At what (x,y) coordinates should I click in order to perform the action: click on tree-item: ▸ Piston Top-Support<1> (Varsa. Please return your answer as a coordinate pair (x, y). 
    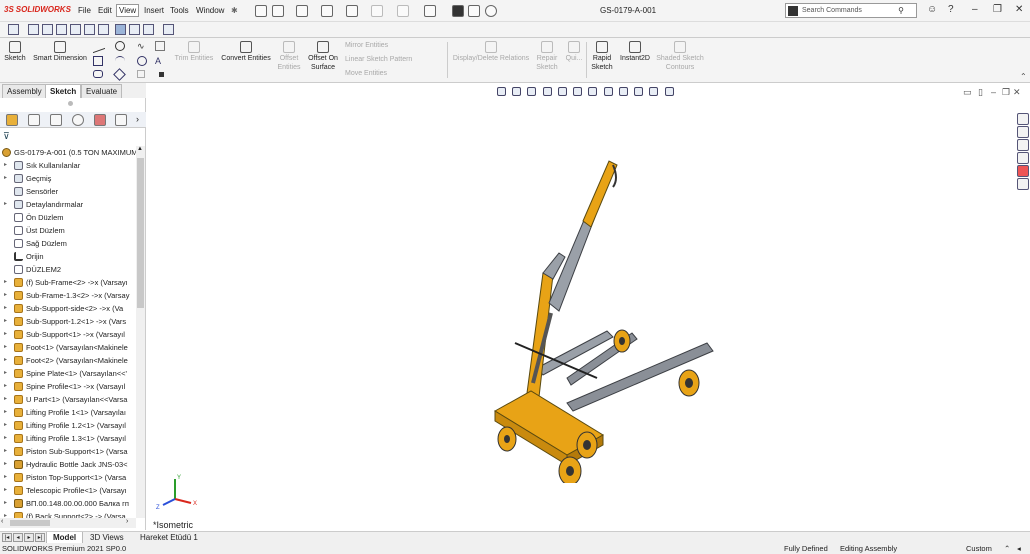
    Looking at the image, I should click on (68, 477).